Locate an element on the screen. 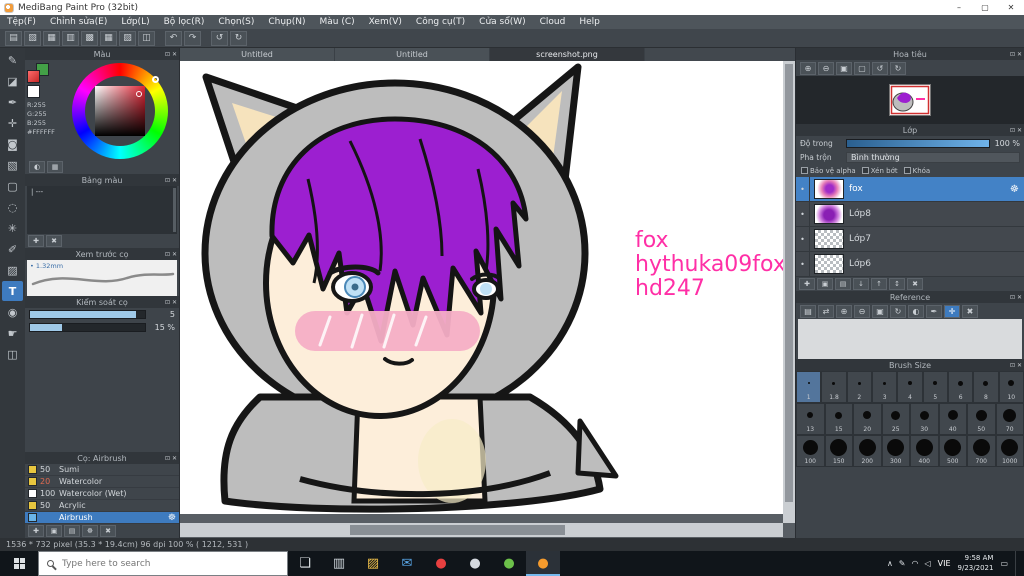  menu-item-10: Cloud is located at coordinates (553, 22).